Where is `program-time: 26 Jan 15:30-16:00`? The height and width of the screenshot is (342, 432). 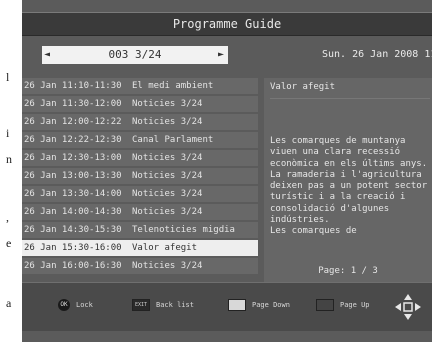
program-time: 26 Jan 15:30-16:00 is located at coordinates (73, 248).